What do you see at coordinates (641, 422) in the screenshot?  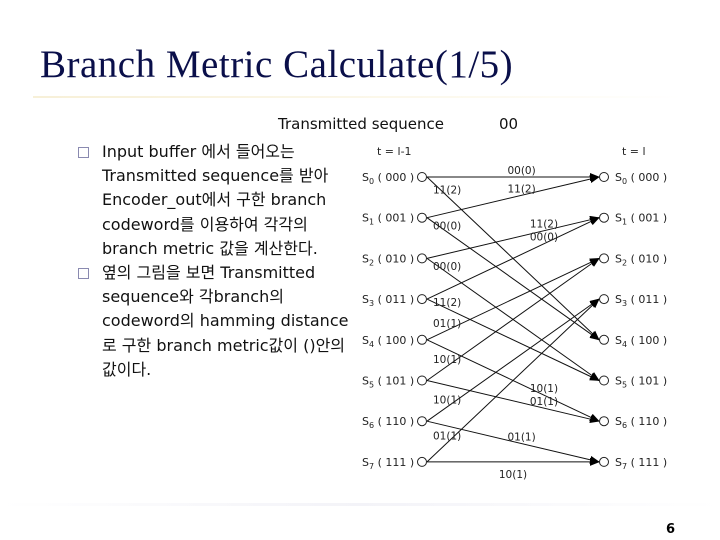 I see `right-state-label: S6 ( 110 )` at bounding box center [641, 422].